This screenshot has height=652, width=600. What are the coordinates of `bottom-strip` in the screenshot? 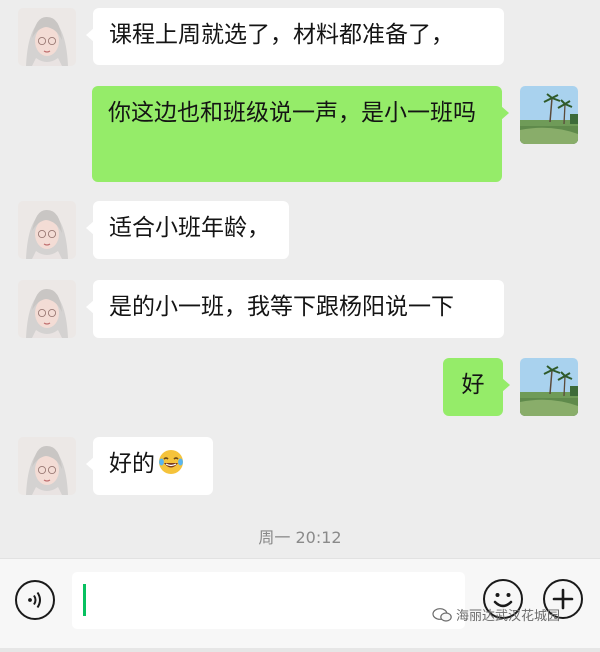 It's located at (300, 650).